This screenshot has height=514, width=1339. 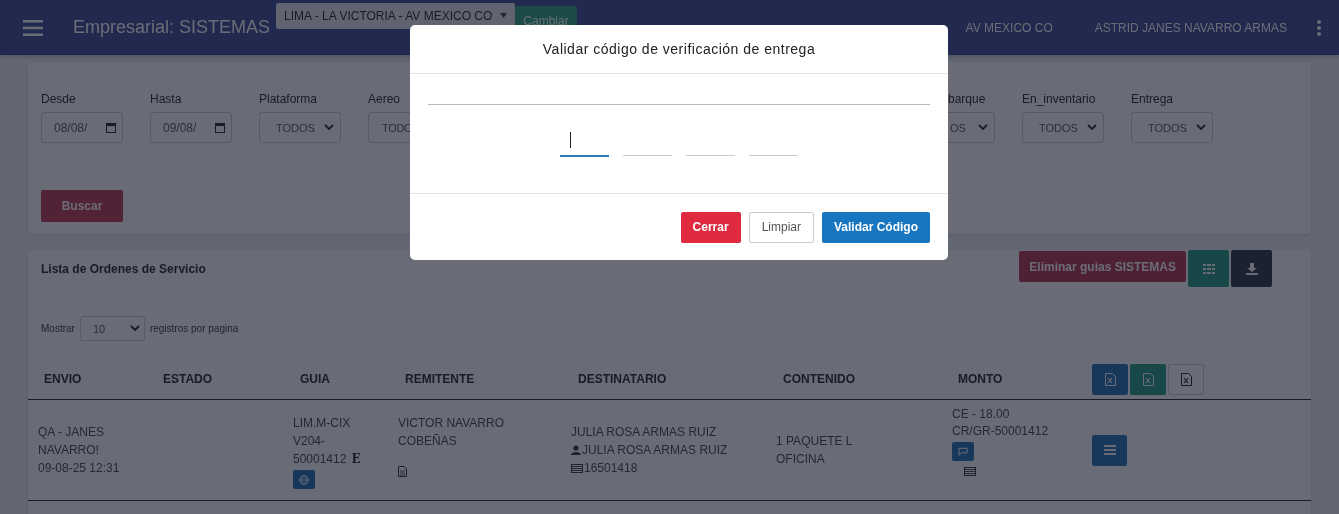 What do you see at coordinates (166, 99) in the screenshot?
I see `filter-label: Hasta` at bounding box center [166, 99].